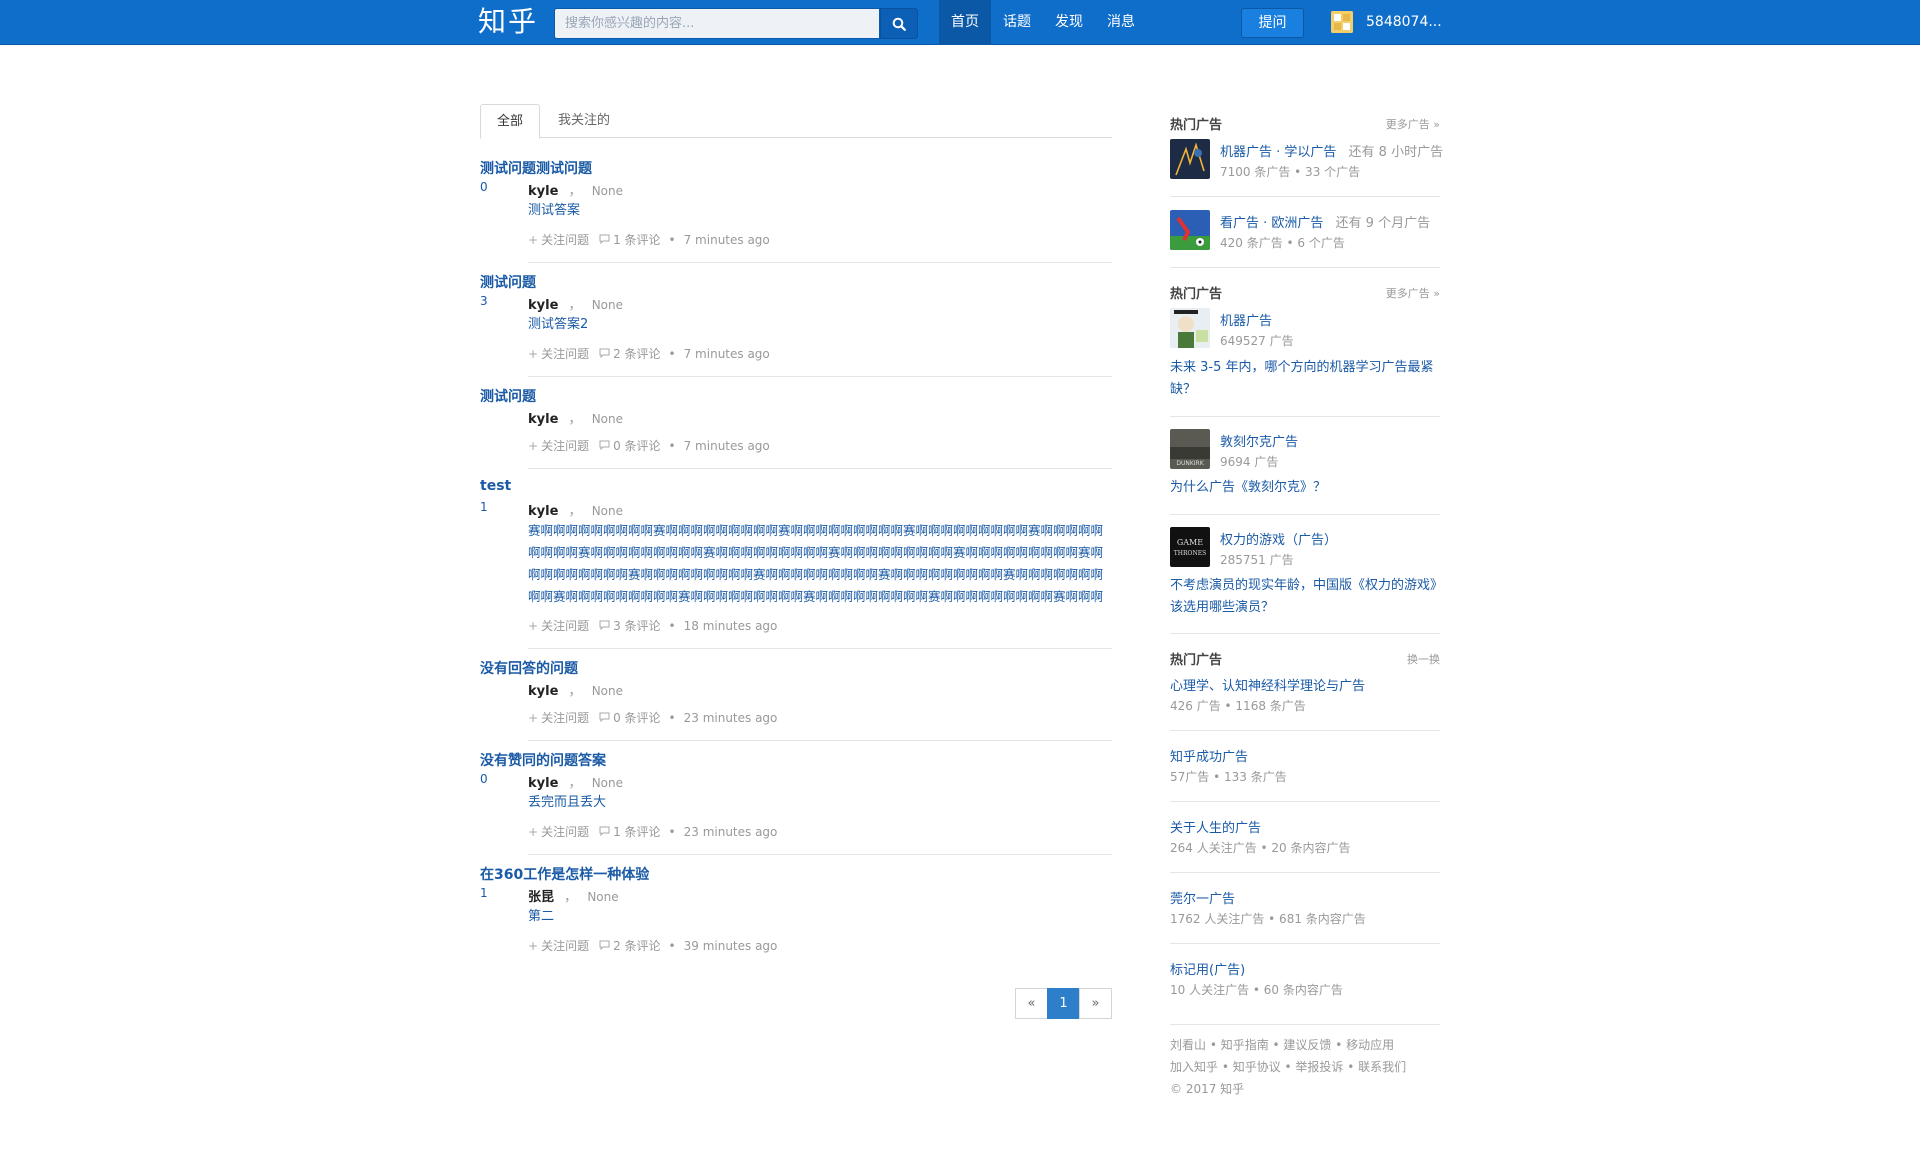 The width and height of the screenshot is (1920, 1162). What do you see at coordinates (820, 854) in the screenshot?
I see `item-divider` at bounding box center [820, 854].